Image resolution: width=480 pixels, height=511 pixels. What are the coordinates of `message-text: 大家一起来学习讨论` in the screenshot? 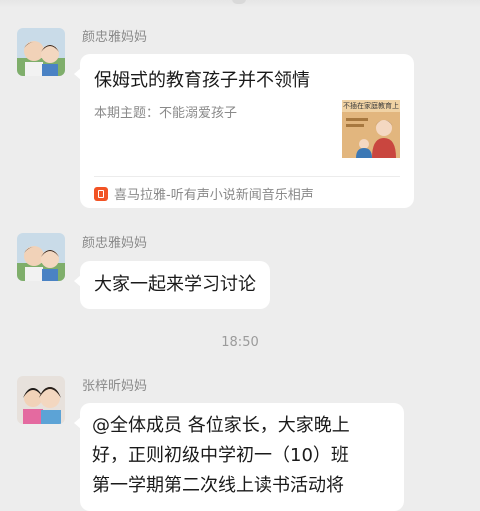 It's located at (175, 284).